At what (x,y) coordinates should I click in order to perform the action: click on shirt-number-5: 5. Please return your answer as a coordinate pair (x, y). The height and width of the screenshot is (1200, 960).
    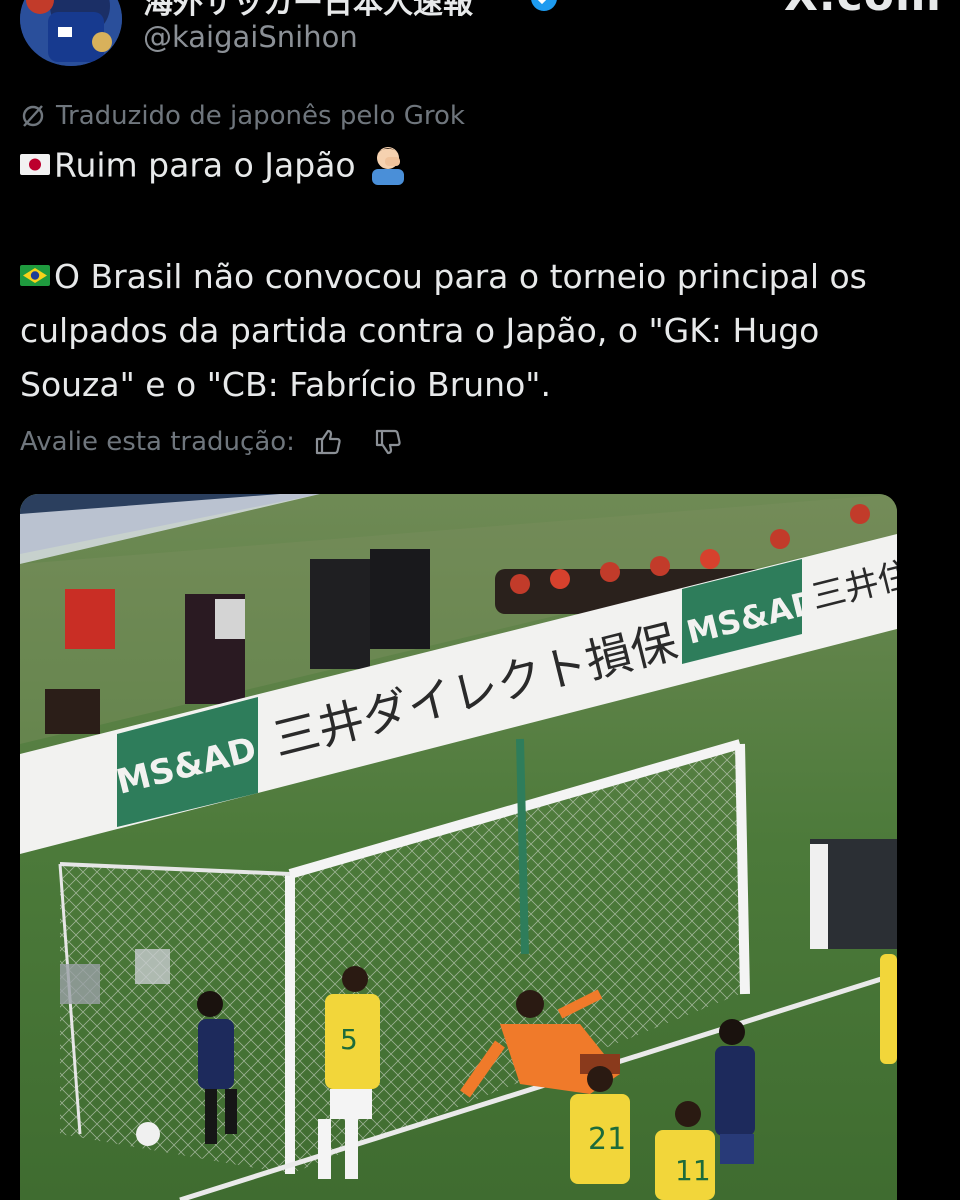
    Looking at the image, I should click on (349, 1039).